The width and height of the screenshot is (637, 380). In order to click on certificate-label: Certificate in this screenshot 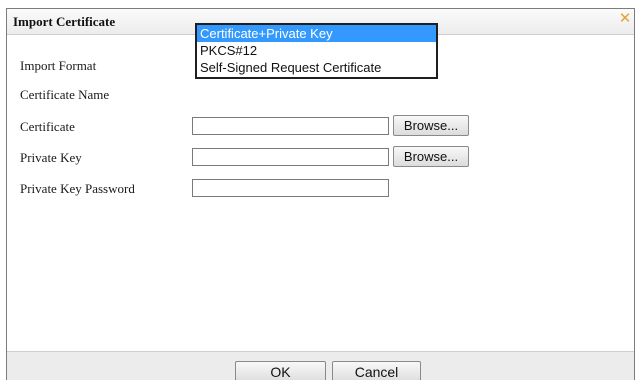, I will do `click(47, 126)`.